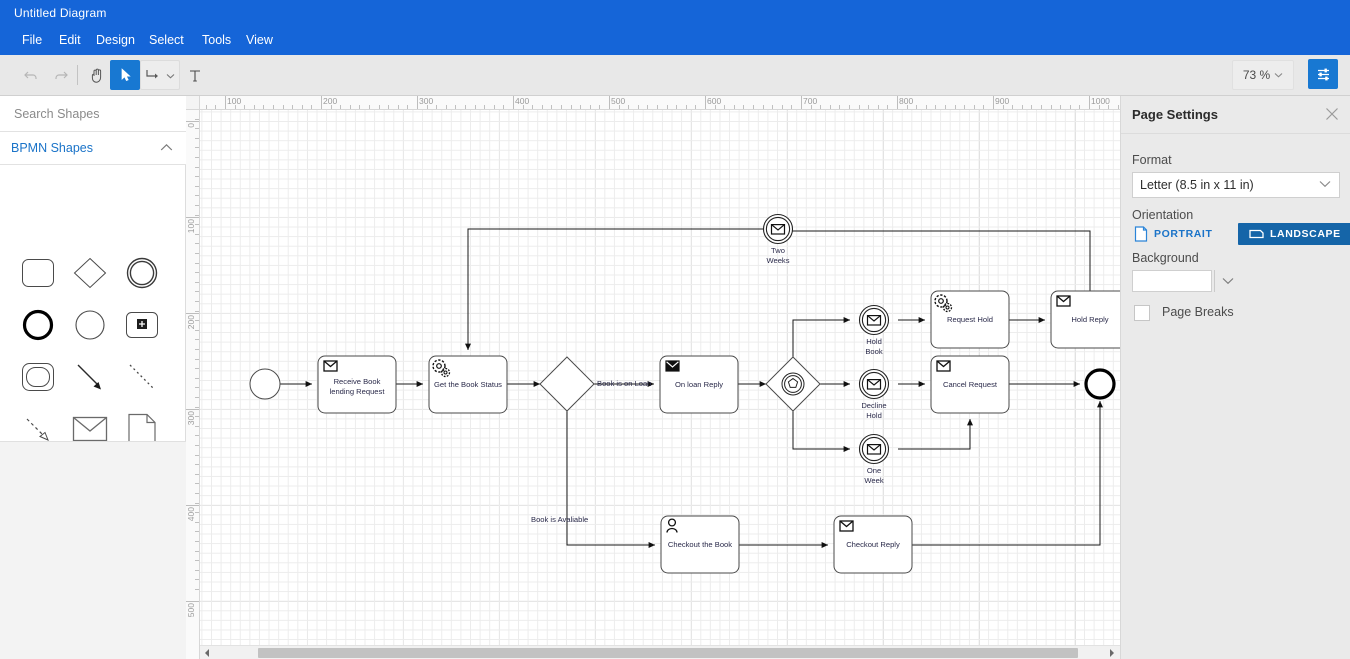  What do you see at coordinates (1263, 75) in the screenshot?
I see `zoom-level-control: 73 %` at bounding box center [1263, 75].